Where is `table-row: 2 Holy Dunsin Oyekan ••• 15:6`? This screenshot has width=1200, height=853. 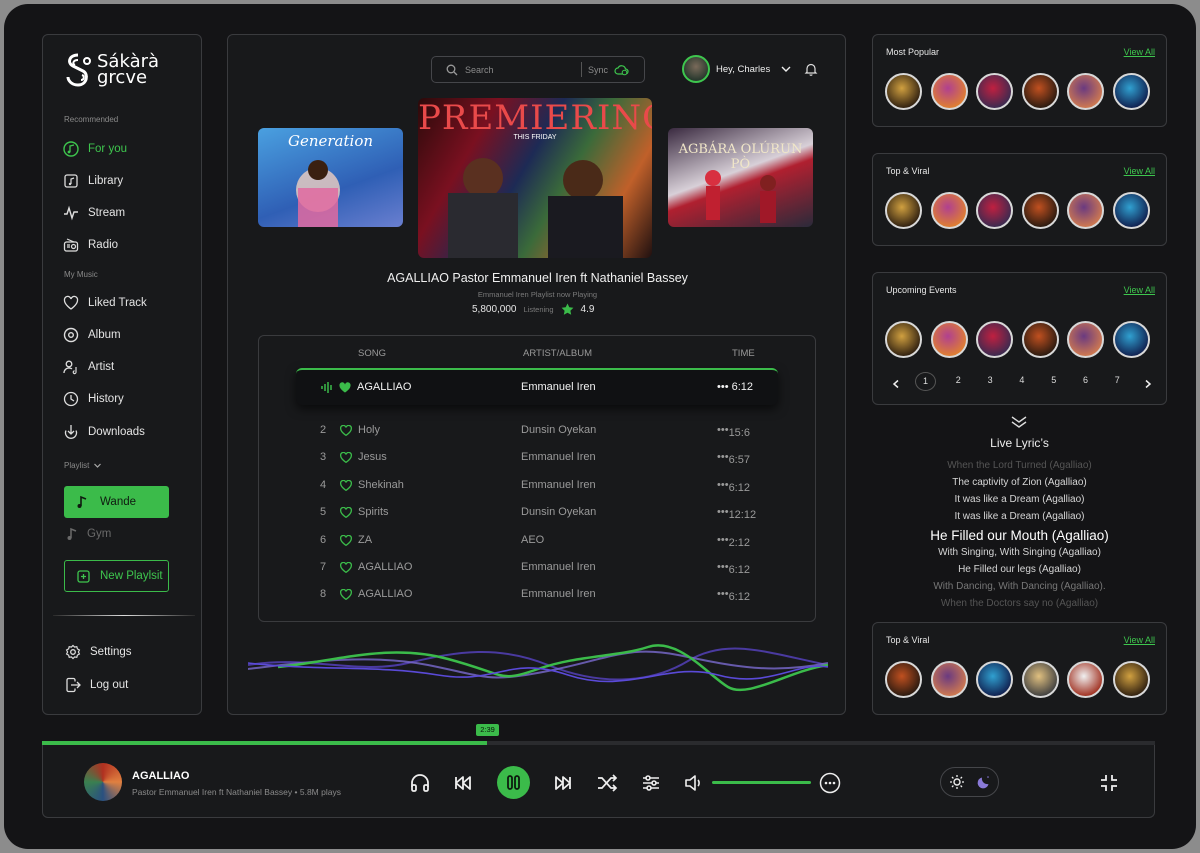
table-row: 2 Holy Dunsin Oyekan ••• 15:6 is located at coordinates (538, 431).